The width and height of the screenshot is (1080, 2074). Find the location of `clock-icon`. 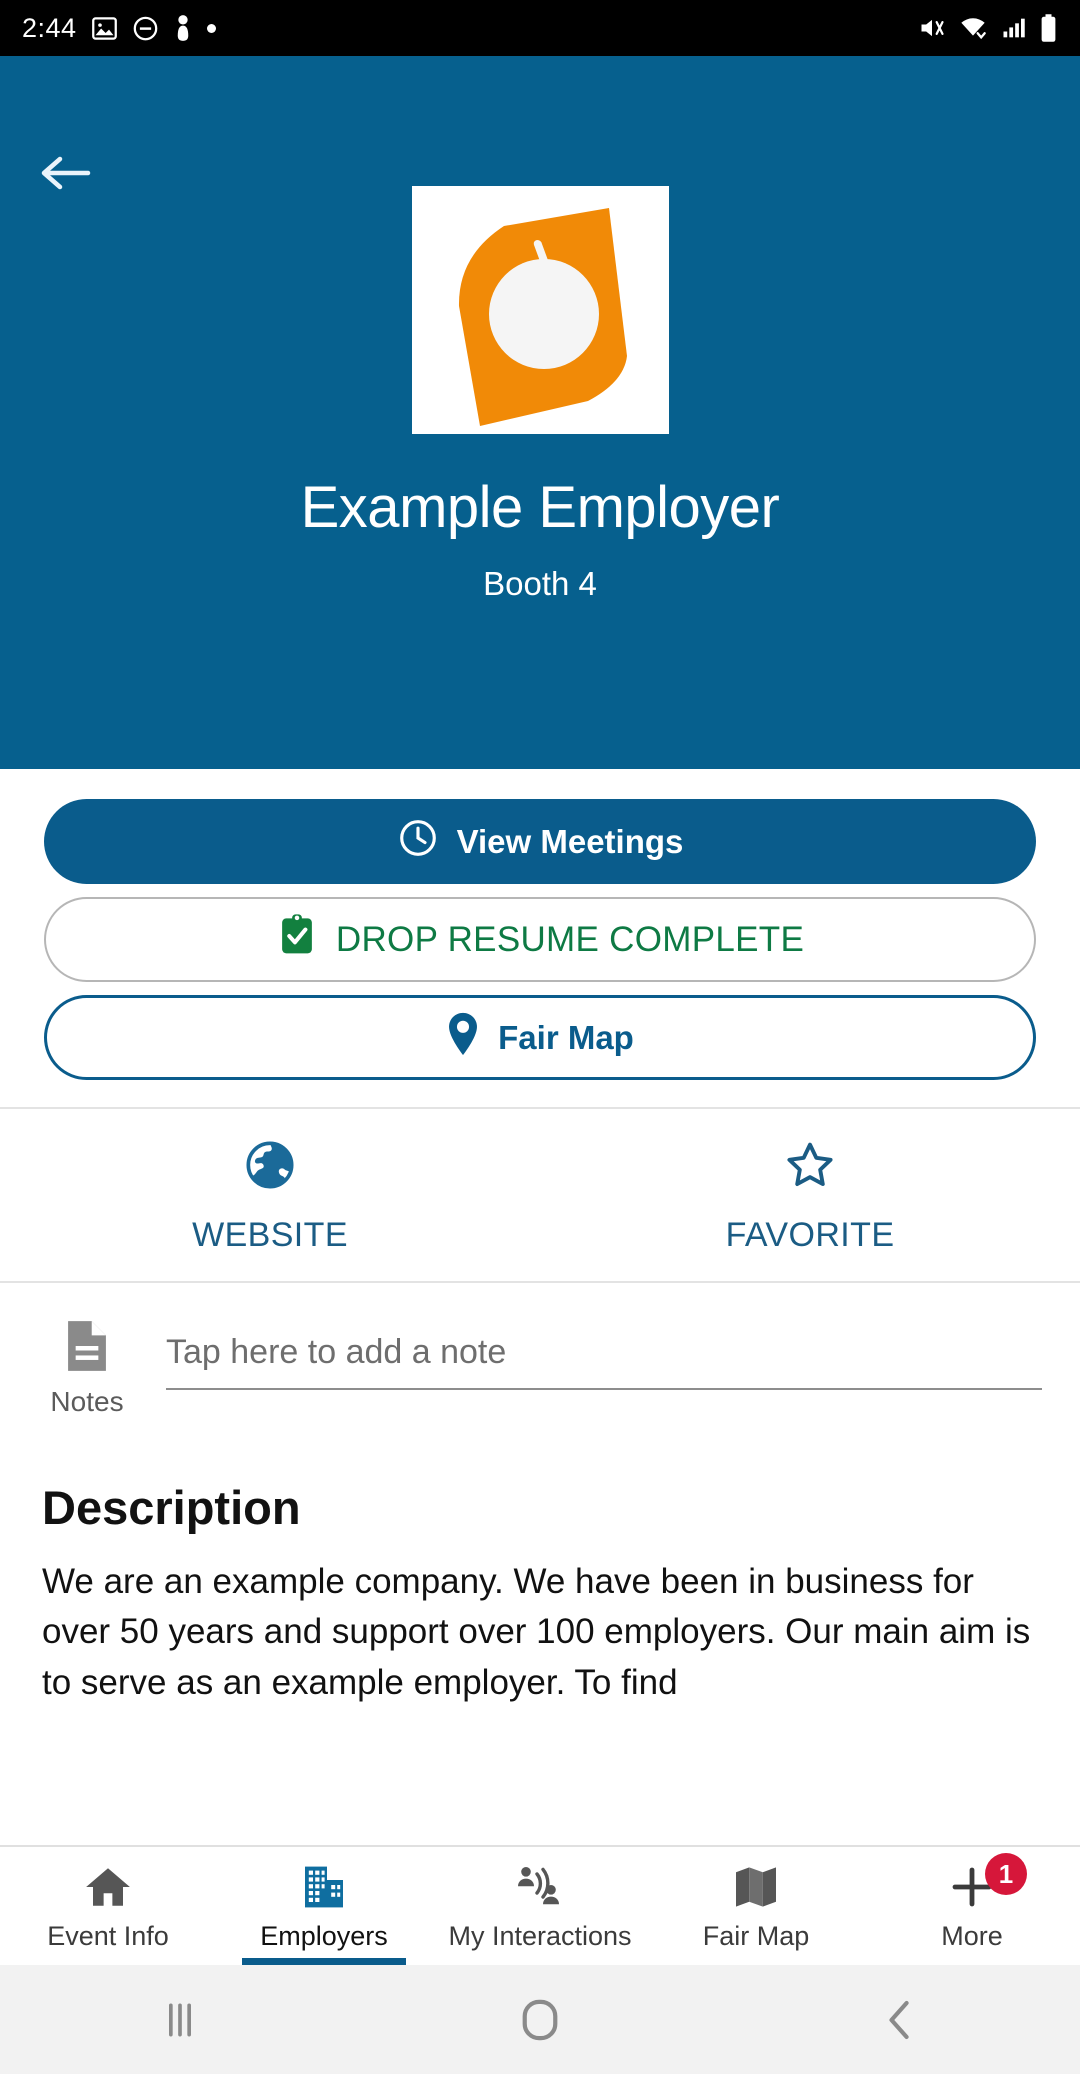

clock-icon is located at coordinates (418, 842).